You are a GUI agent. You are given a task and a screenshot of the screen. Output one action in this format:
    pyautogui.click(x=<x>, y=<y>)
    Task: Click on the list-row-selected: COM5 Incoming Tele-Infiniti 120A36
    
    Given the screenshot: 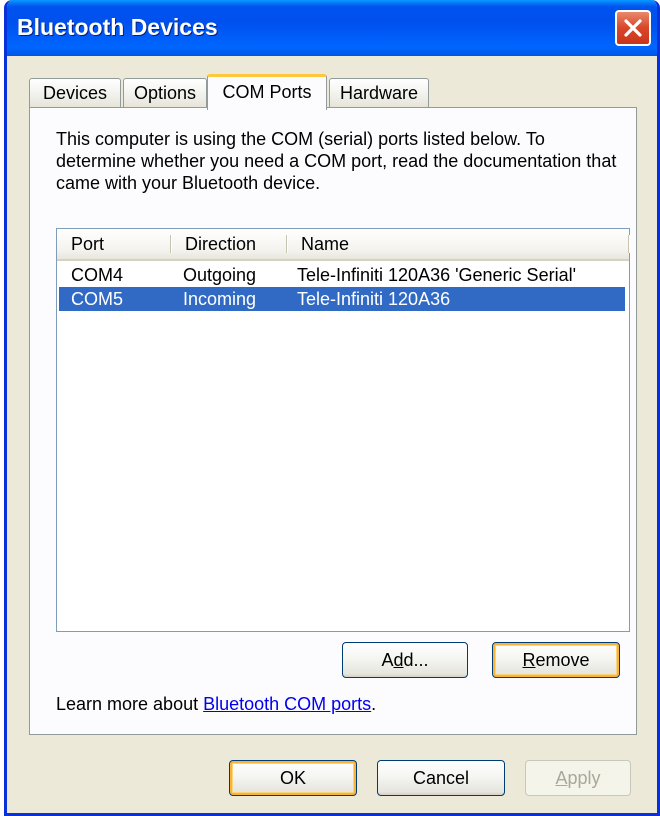 What is the action you would take?
    pyautogui.click(x=342, y=299)
    